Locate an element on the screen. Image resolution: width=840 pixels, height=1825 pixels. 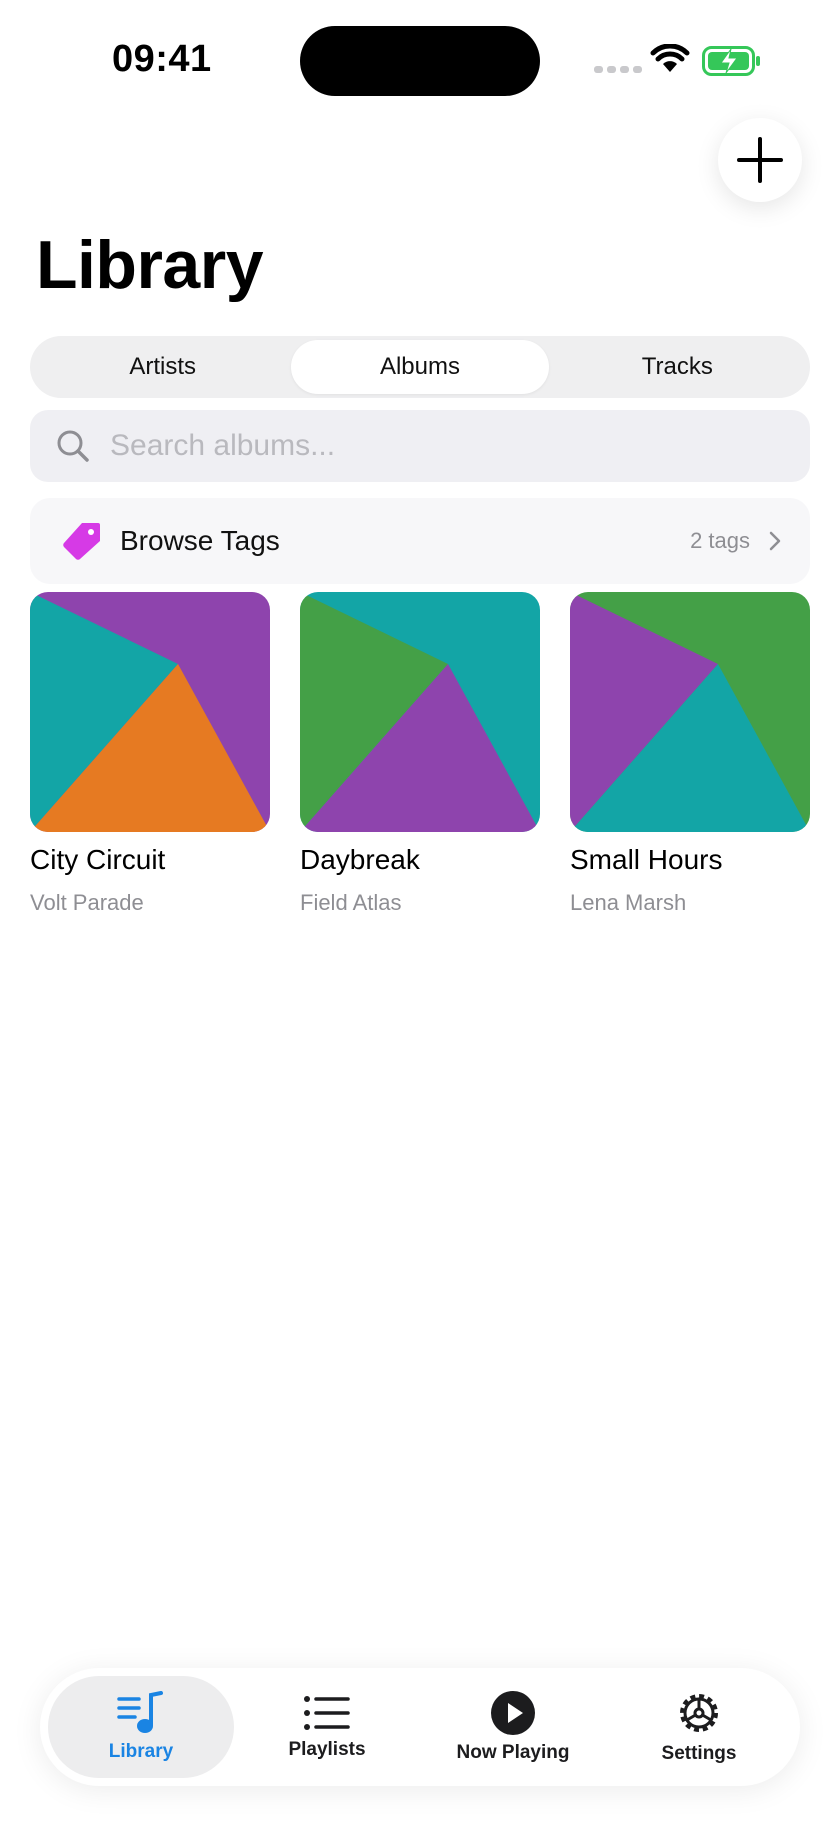
tab-playlists: Playlists is located at coordinates (327, 1727).